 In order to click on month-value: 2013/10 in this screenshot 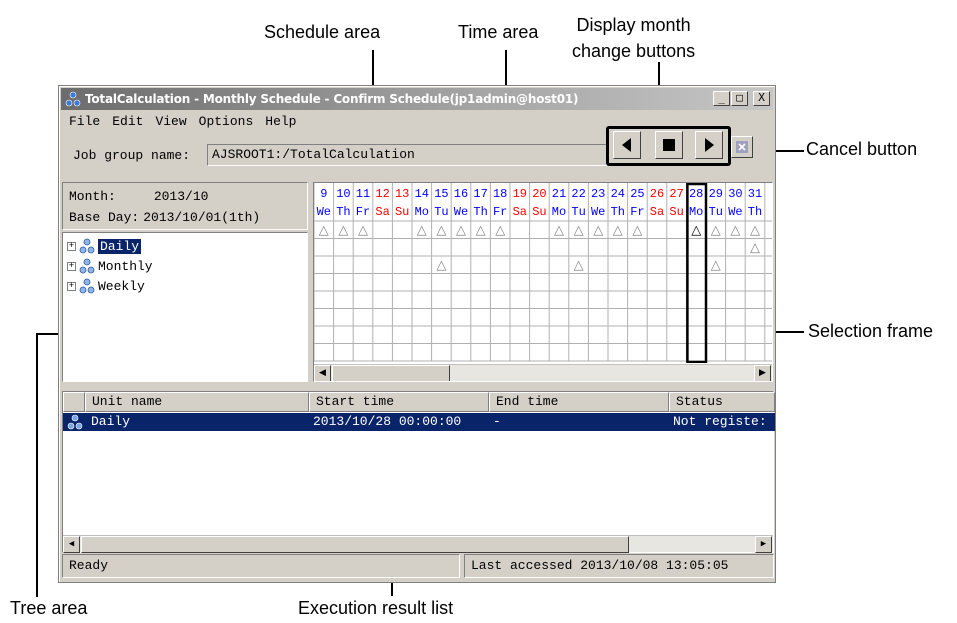, I will do `click(181, 196)`.